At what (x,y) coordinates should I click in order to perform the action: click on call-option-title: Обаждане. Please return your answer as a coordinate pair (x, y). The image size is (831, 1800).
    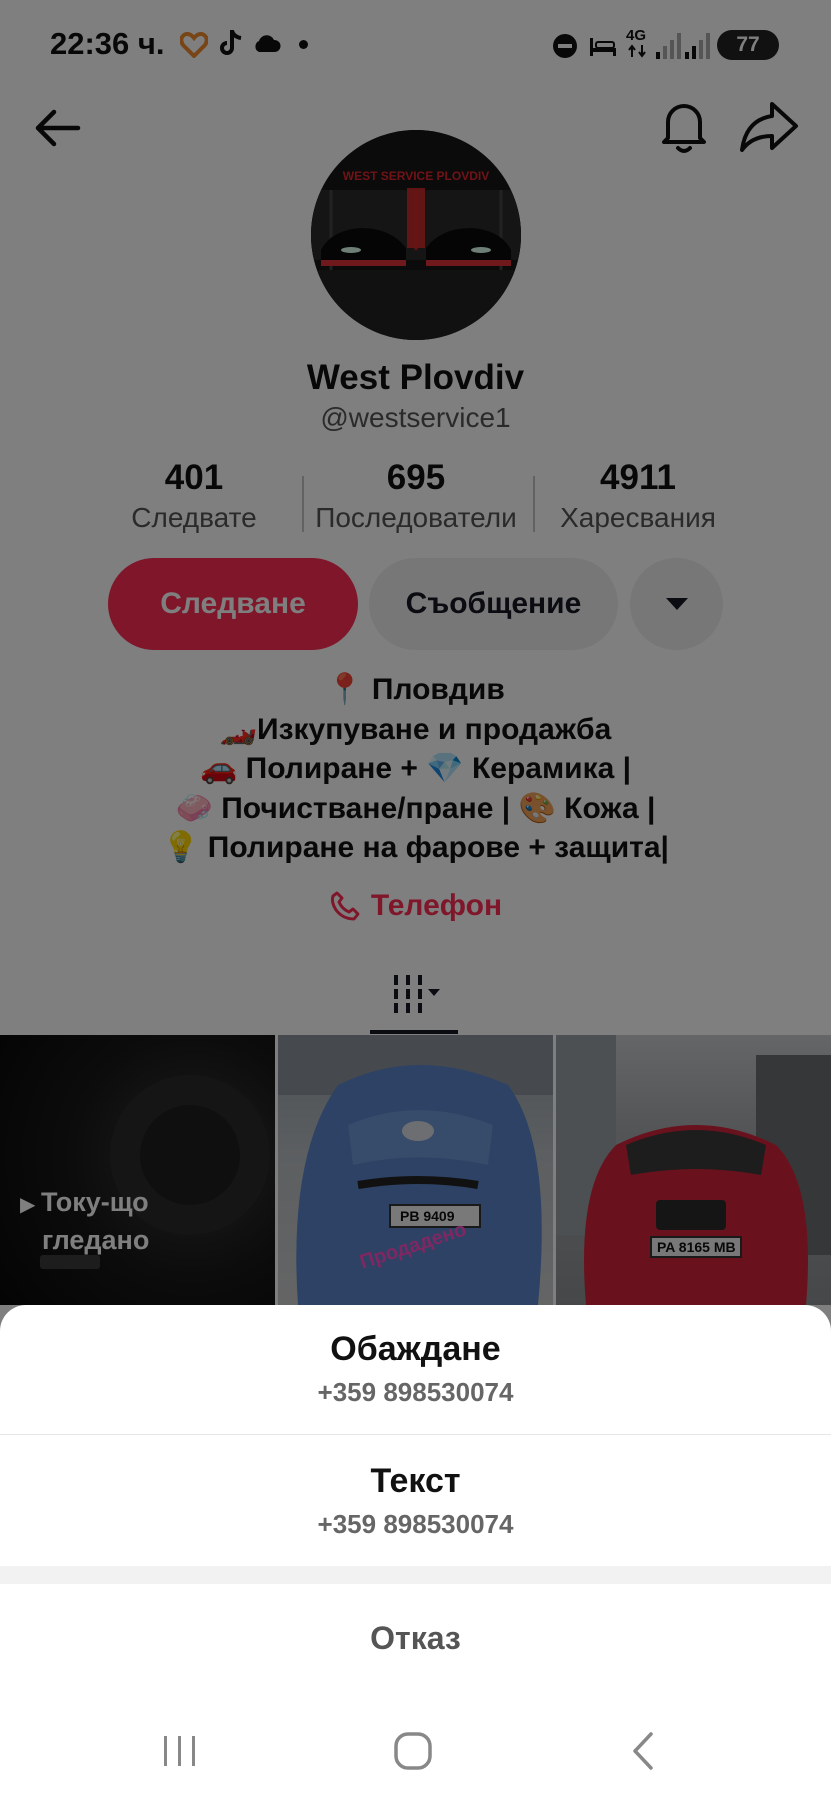
    Looking at the image, I should click on (415, 1349).